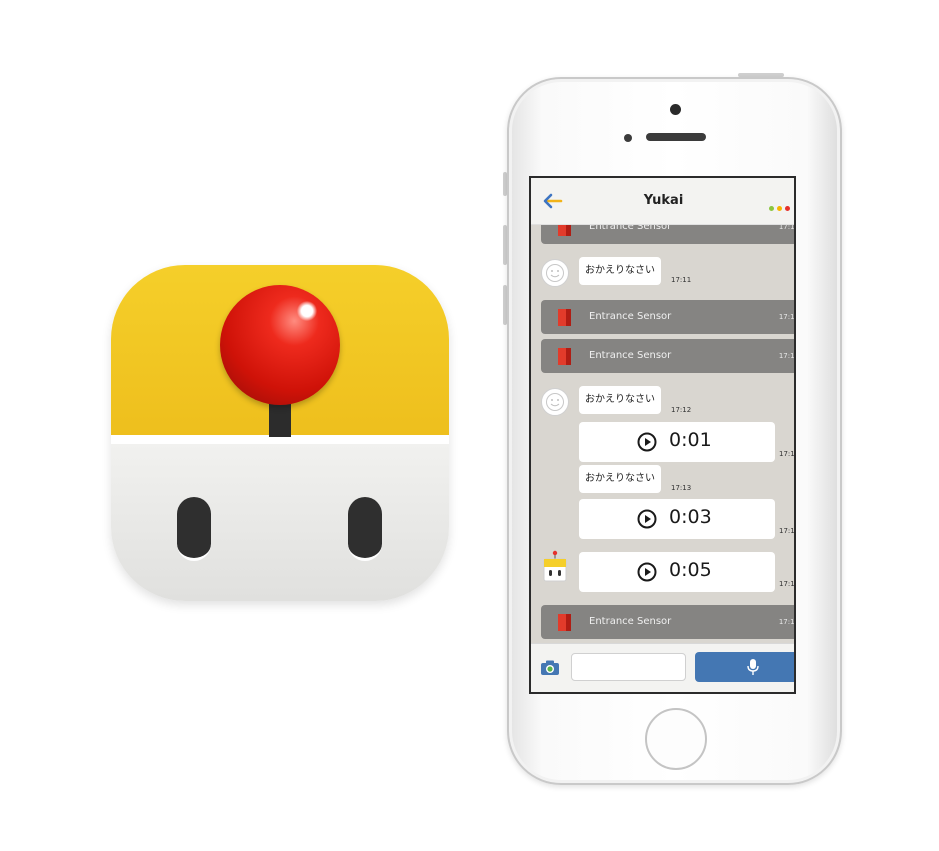 The width and height of the screenshot is (939, 851). Describe the element at coordinates (676, 739) in the screenshot. I see `home-button` at that location.